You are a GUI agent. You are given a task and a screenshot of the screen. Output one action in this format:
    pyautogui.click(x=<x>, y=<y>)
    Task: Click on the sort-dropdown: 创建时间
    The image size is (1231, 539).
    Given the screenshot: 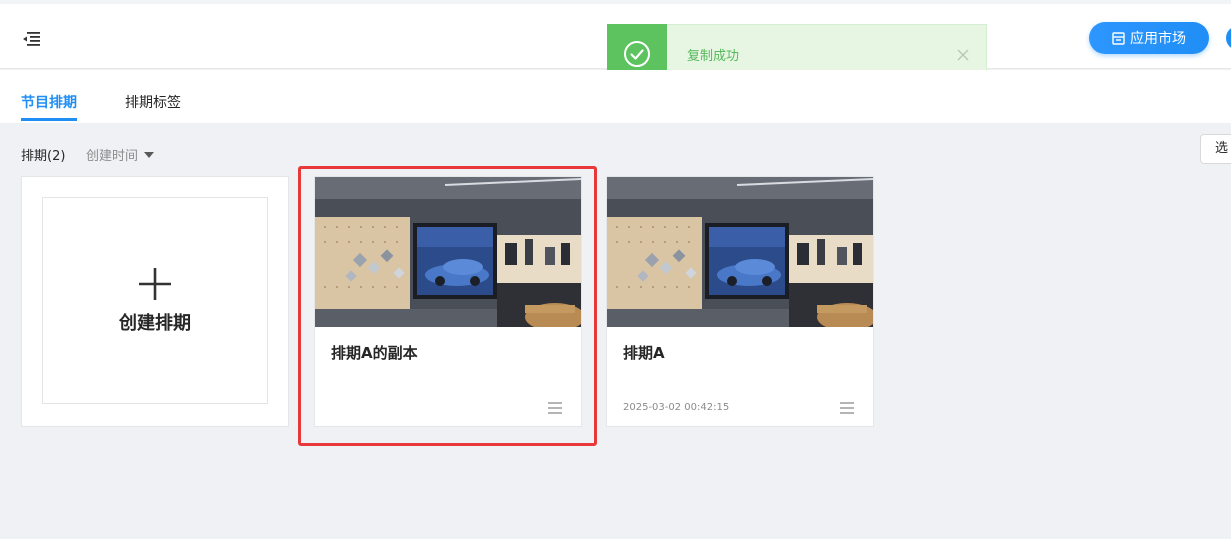 What is the action you would take?
    pyautogui.click(x=120, y=154)
    